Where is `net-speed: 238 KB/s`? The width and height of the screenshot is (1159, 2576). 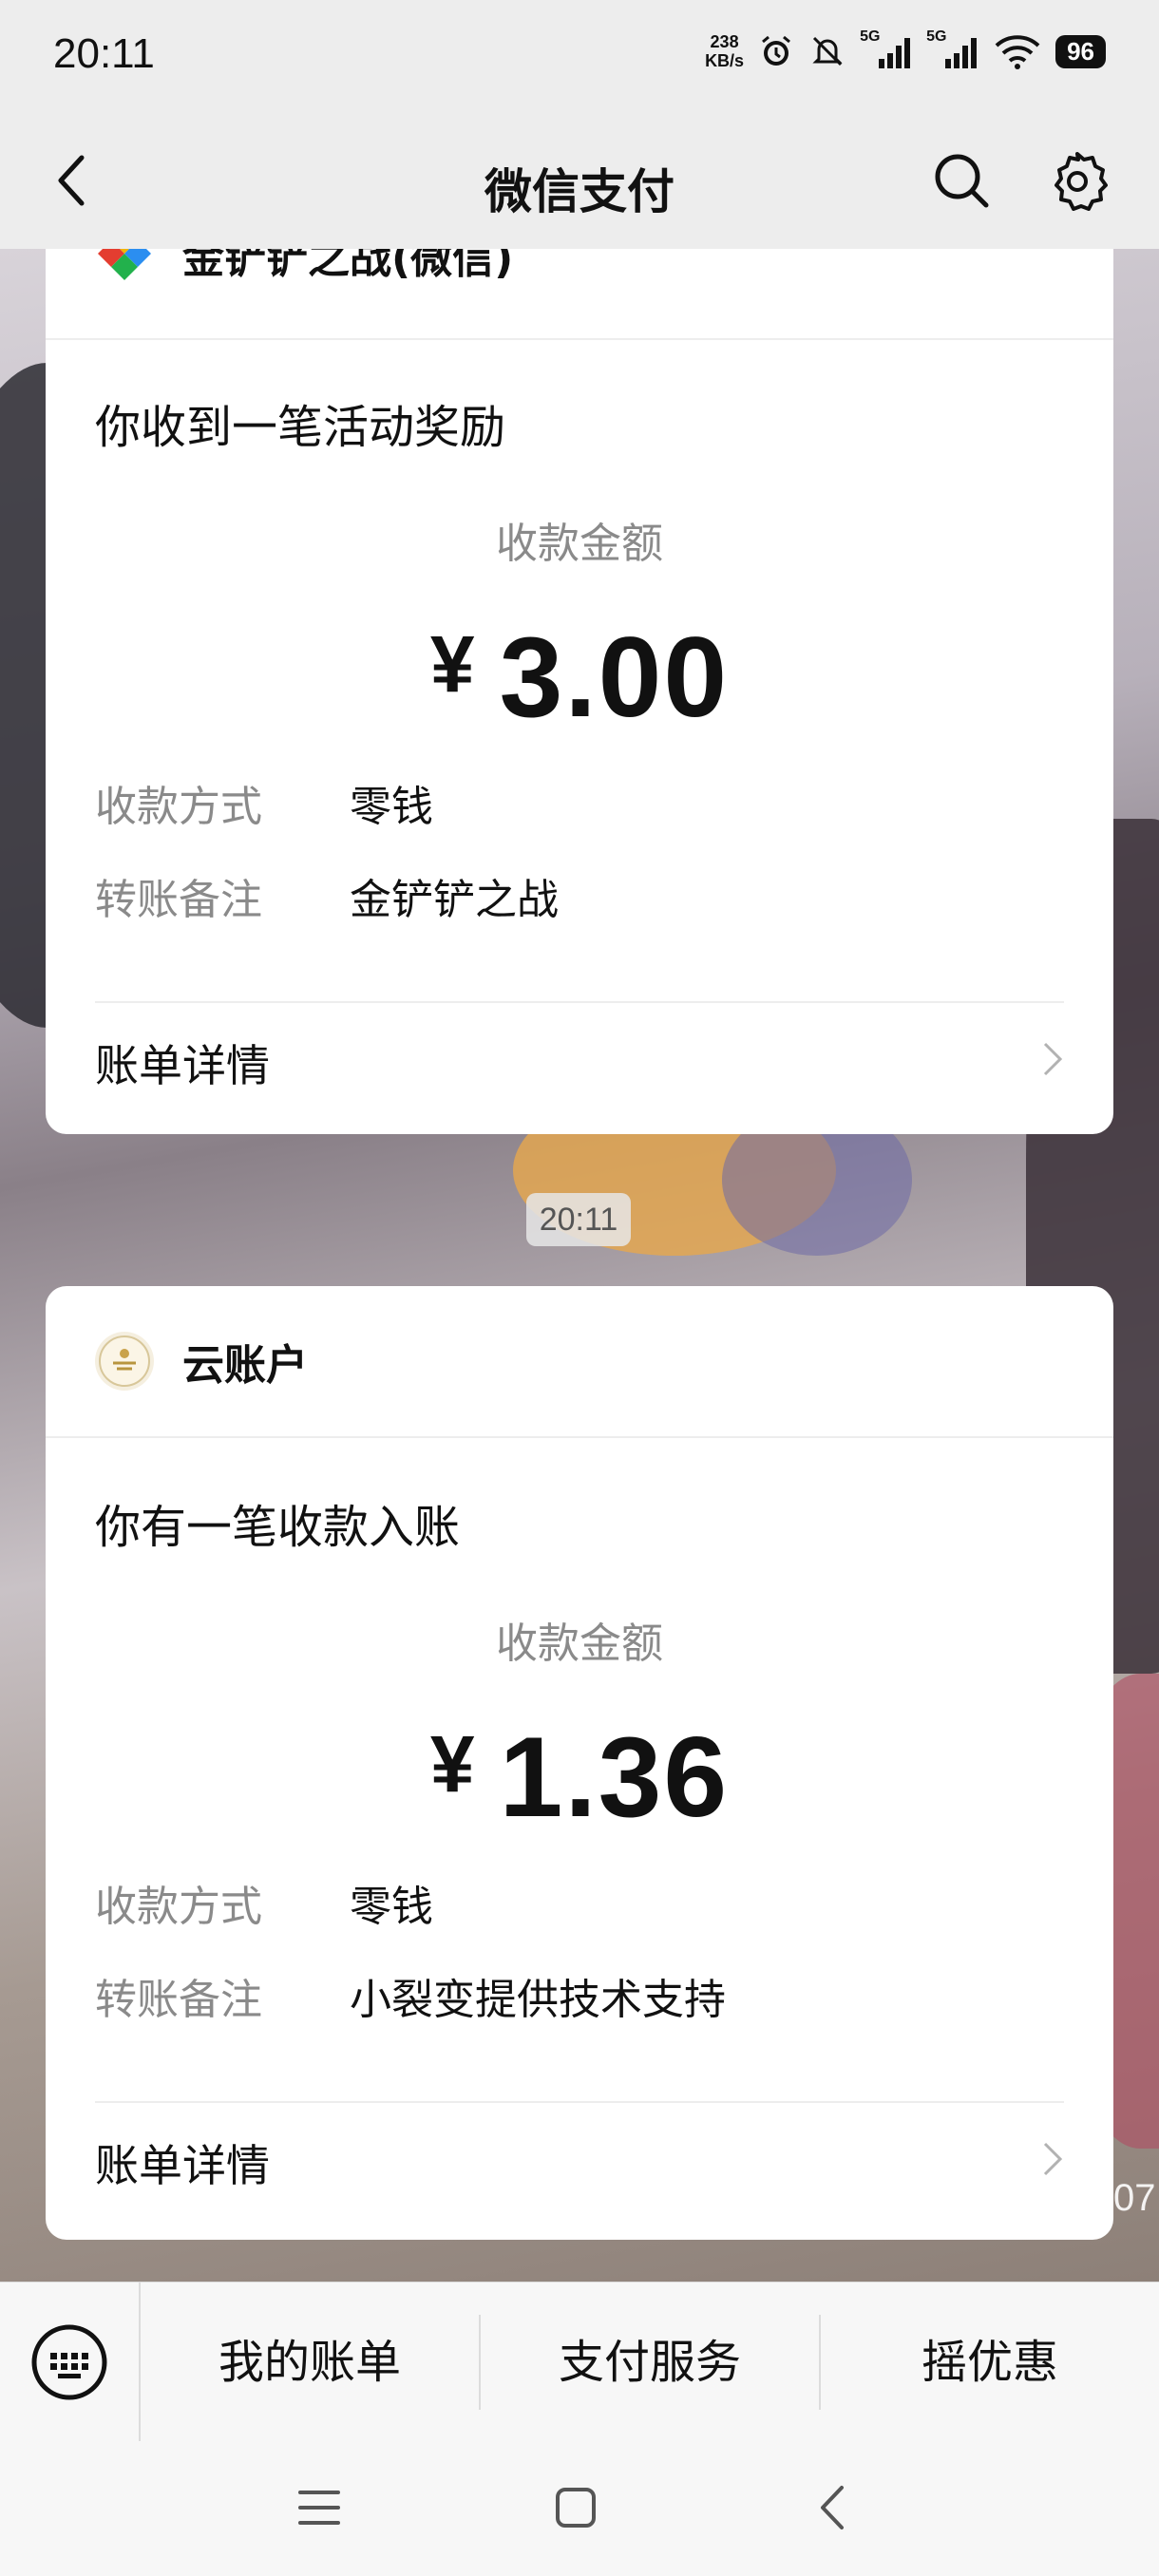 net-speed: 238 KB/s is located at coordinates (724, 51).